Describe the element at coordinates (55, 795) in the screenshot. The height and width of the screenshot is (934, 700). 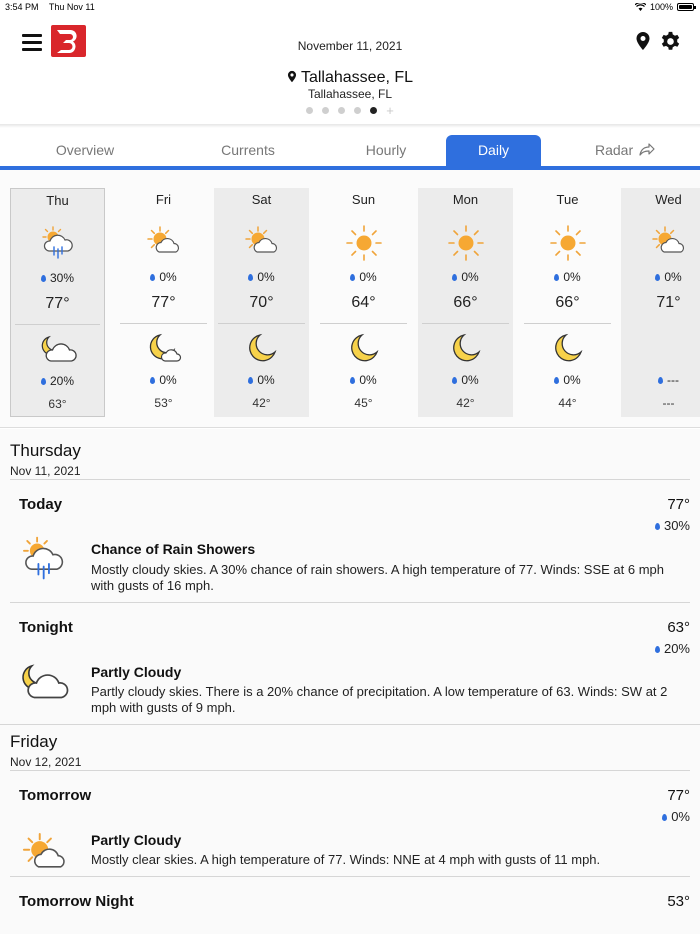
I see `period-name: Tomorrow` at that location.